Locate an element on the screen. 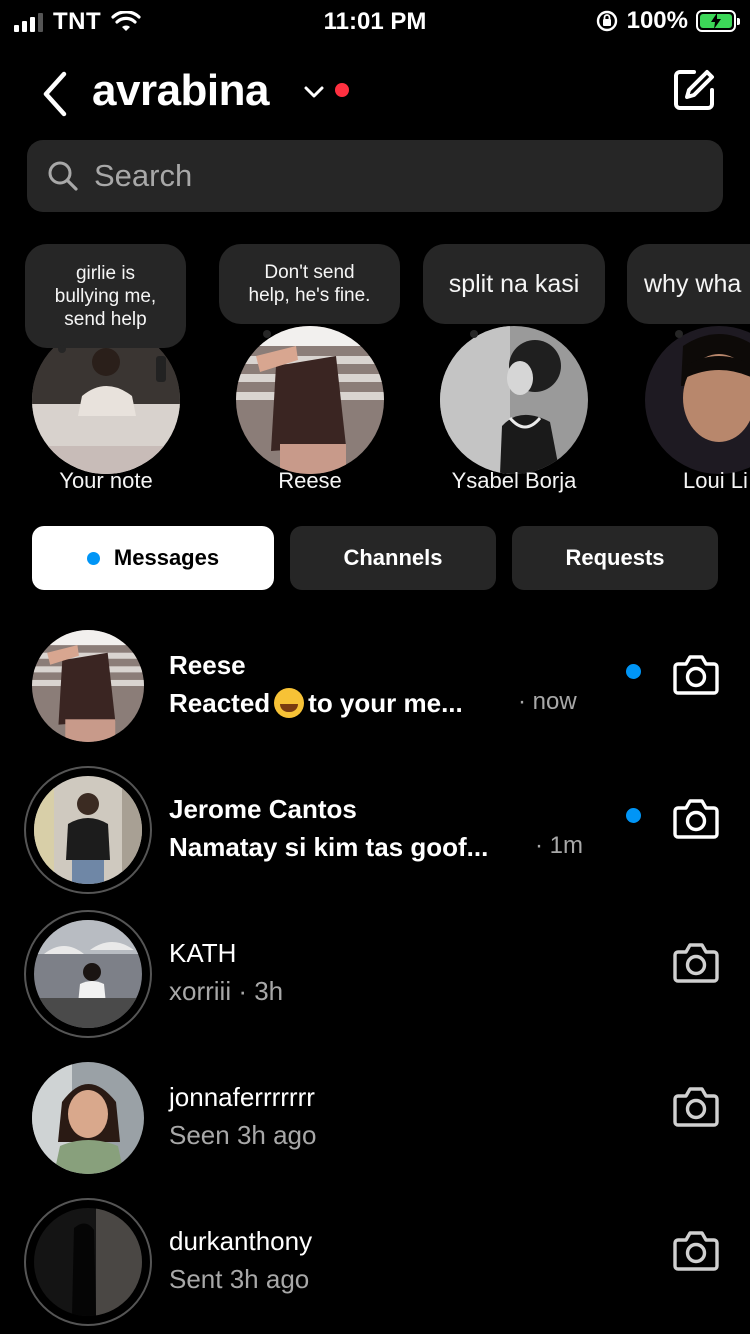 Image resolution: width=750 pixels, height=1334 pixels. conversation-row-durkanthony: durkanthony Sent 3h ago is located at coordinates (375, 1262).